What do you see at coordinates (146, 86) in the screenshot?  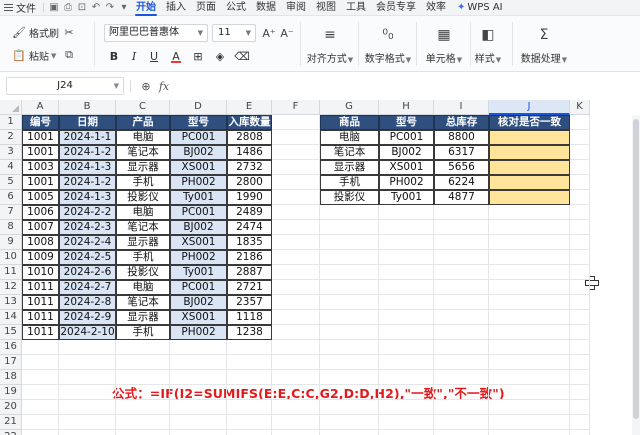 I see `zoom-icon: ⊕` at bounding box center [146, 86].